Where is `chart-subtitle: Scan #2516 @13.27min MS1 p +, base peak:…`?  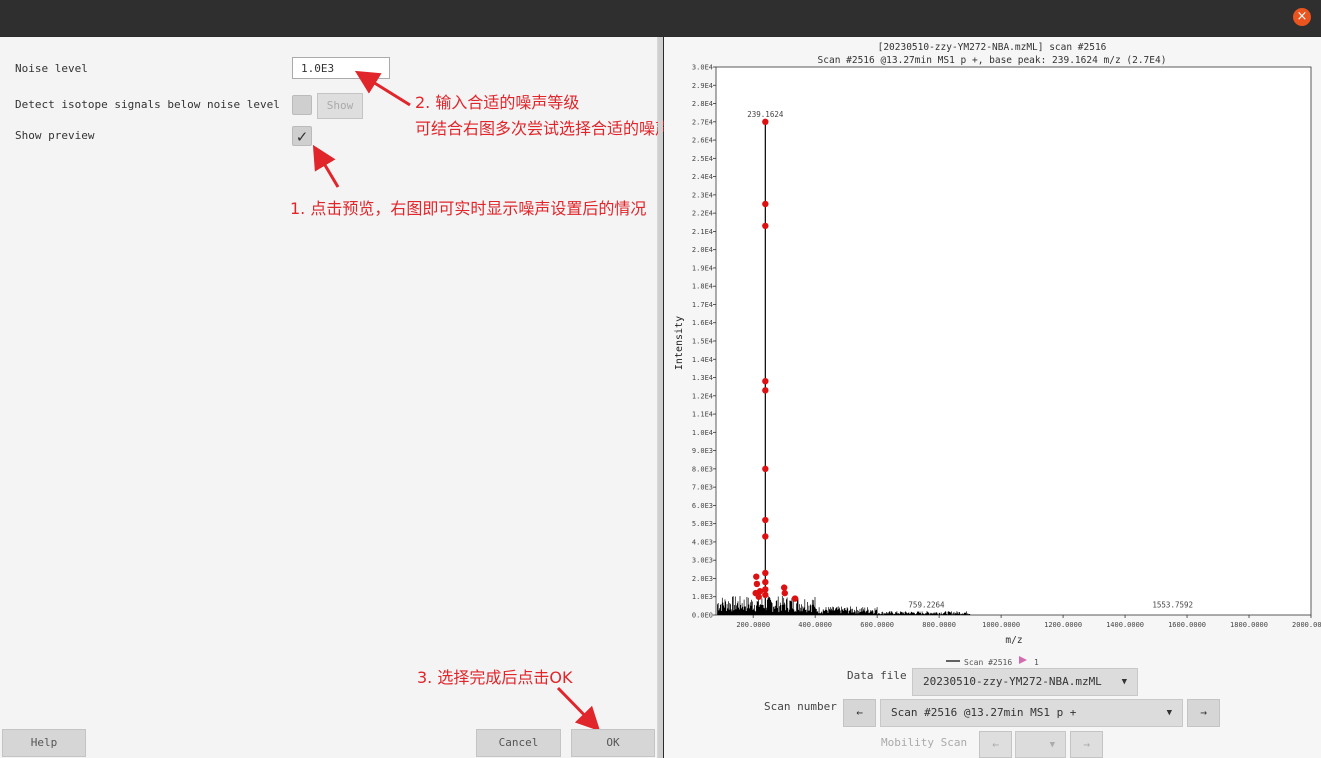
chart-subtitle: Scan #2516 @13.27min MS1 p +, base peak:… is located at coordinates (992, 60).